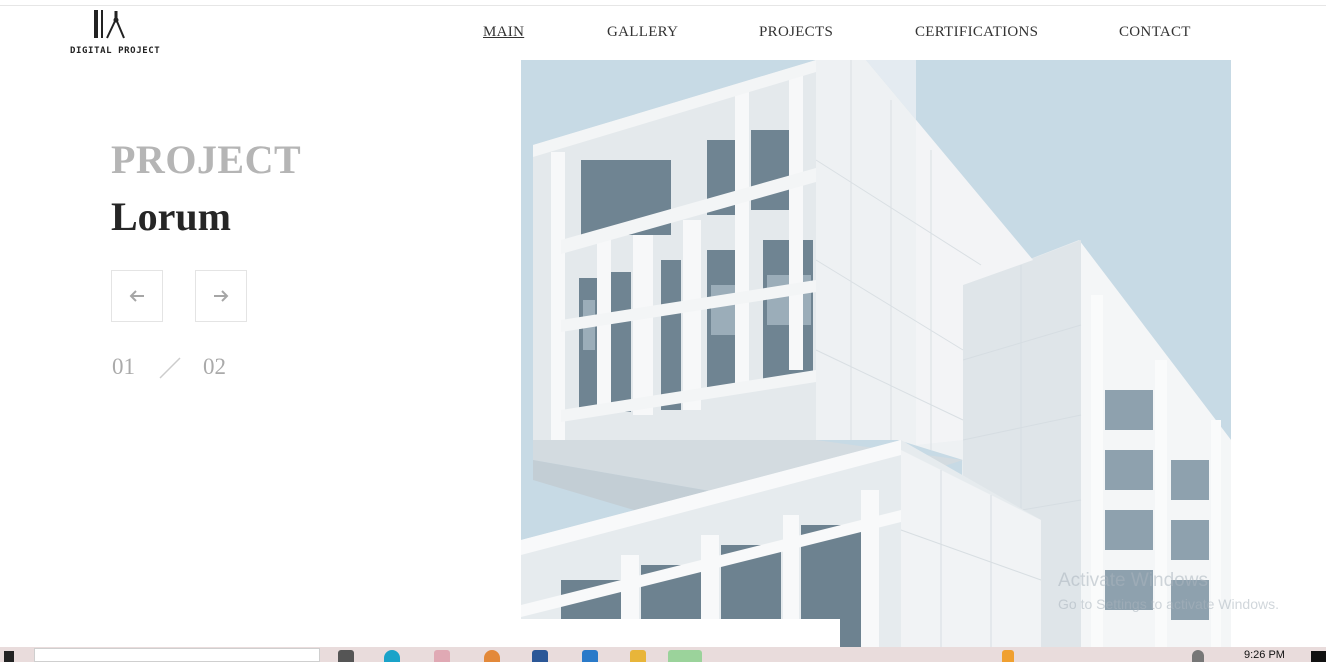 Image resolution: width=1326 pixels, height=662 pixels. What do you see at coordinates (1198, 656) in the screenshot?
I see `network-icon` at bounding box center [1198, 656].